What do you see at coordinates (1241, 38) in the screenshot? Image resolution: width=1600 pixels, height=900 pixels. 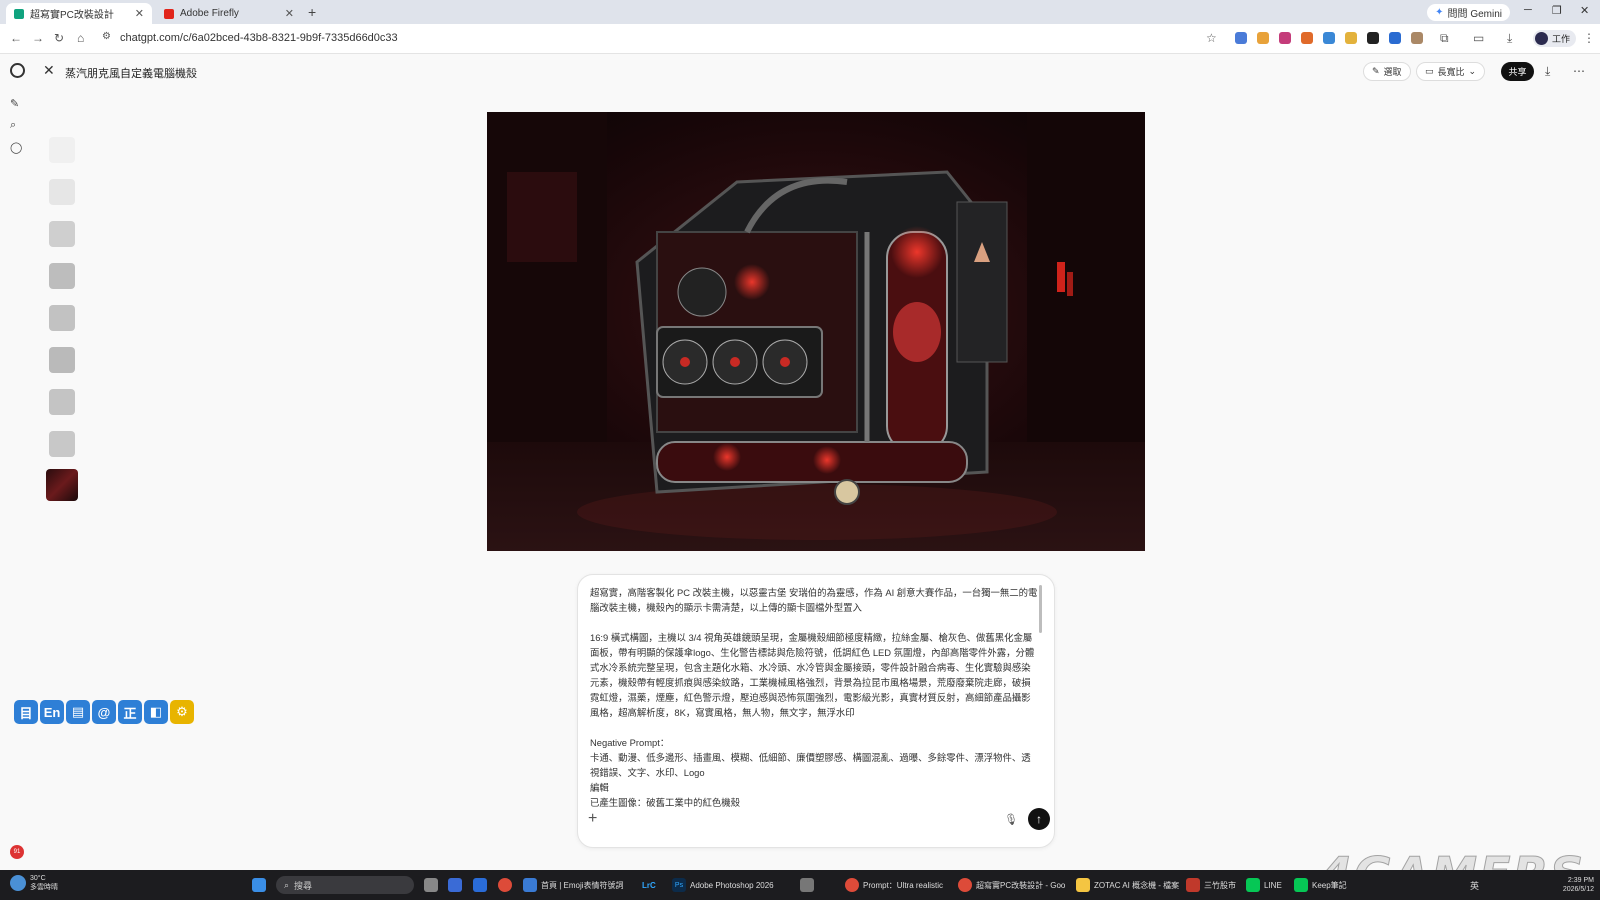 I see `translate-extension-icon` at bounding box center [1241, 38].